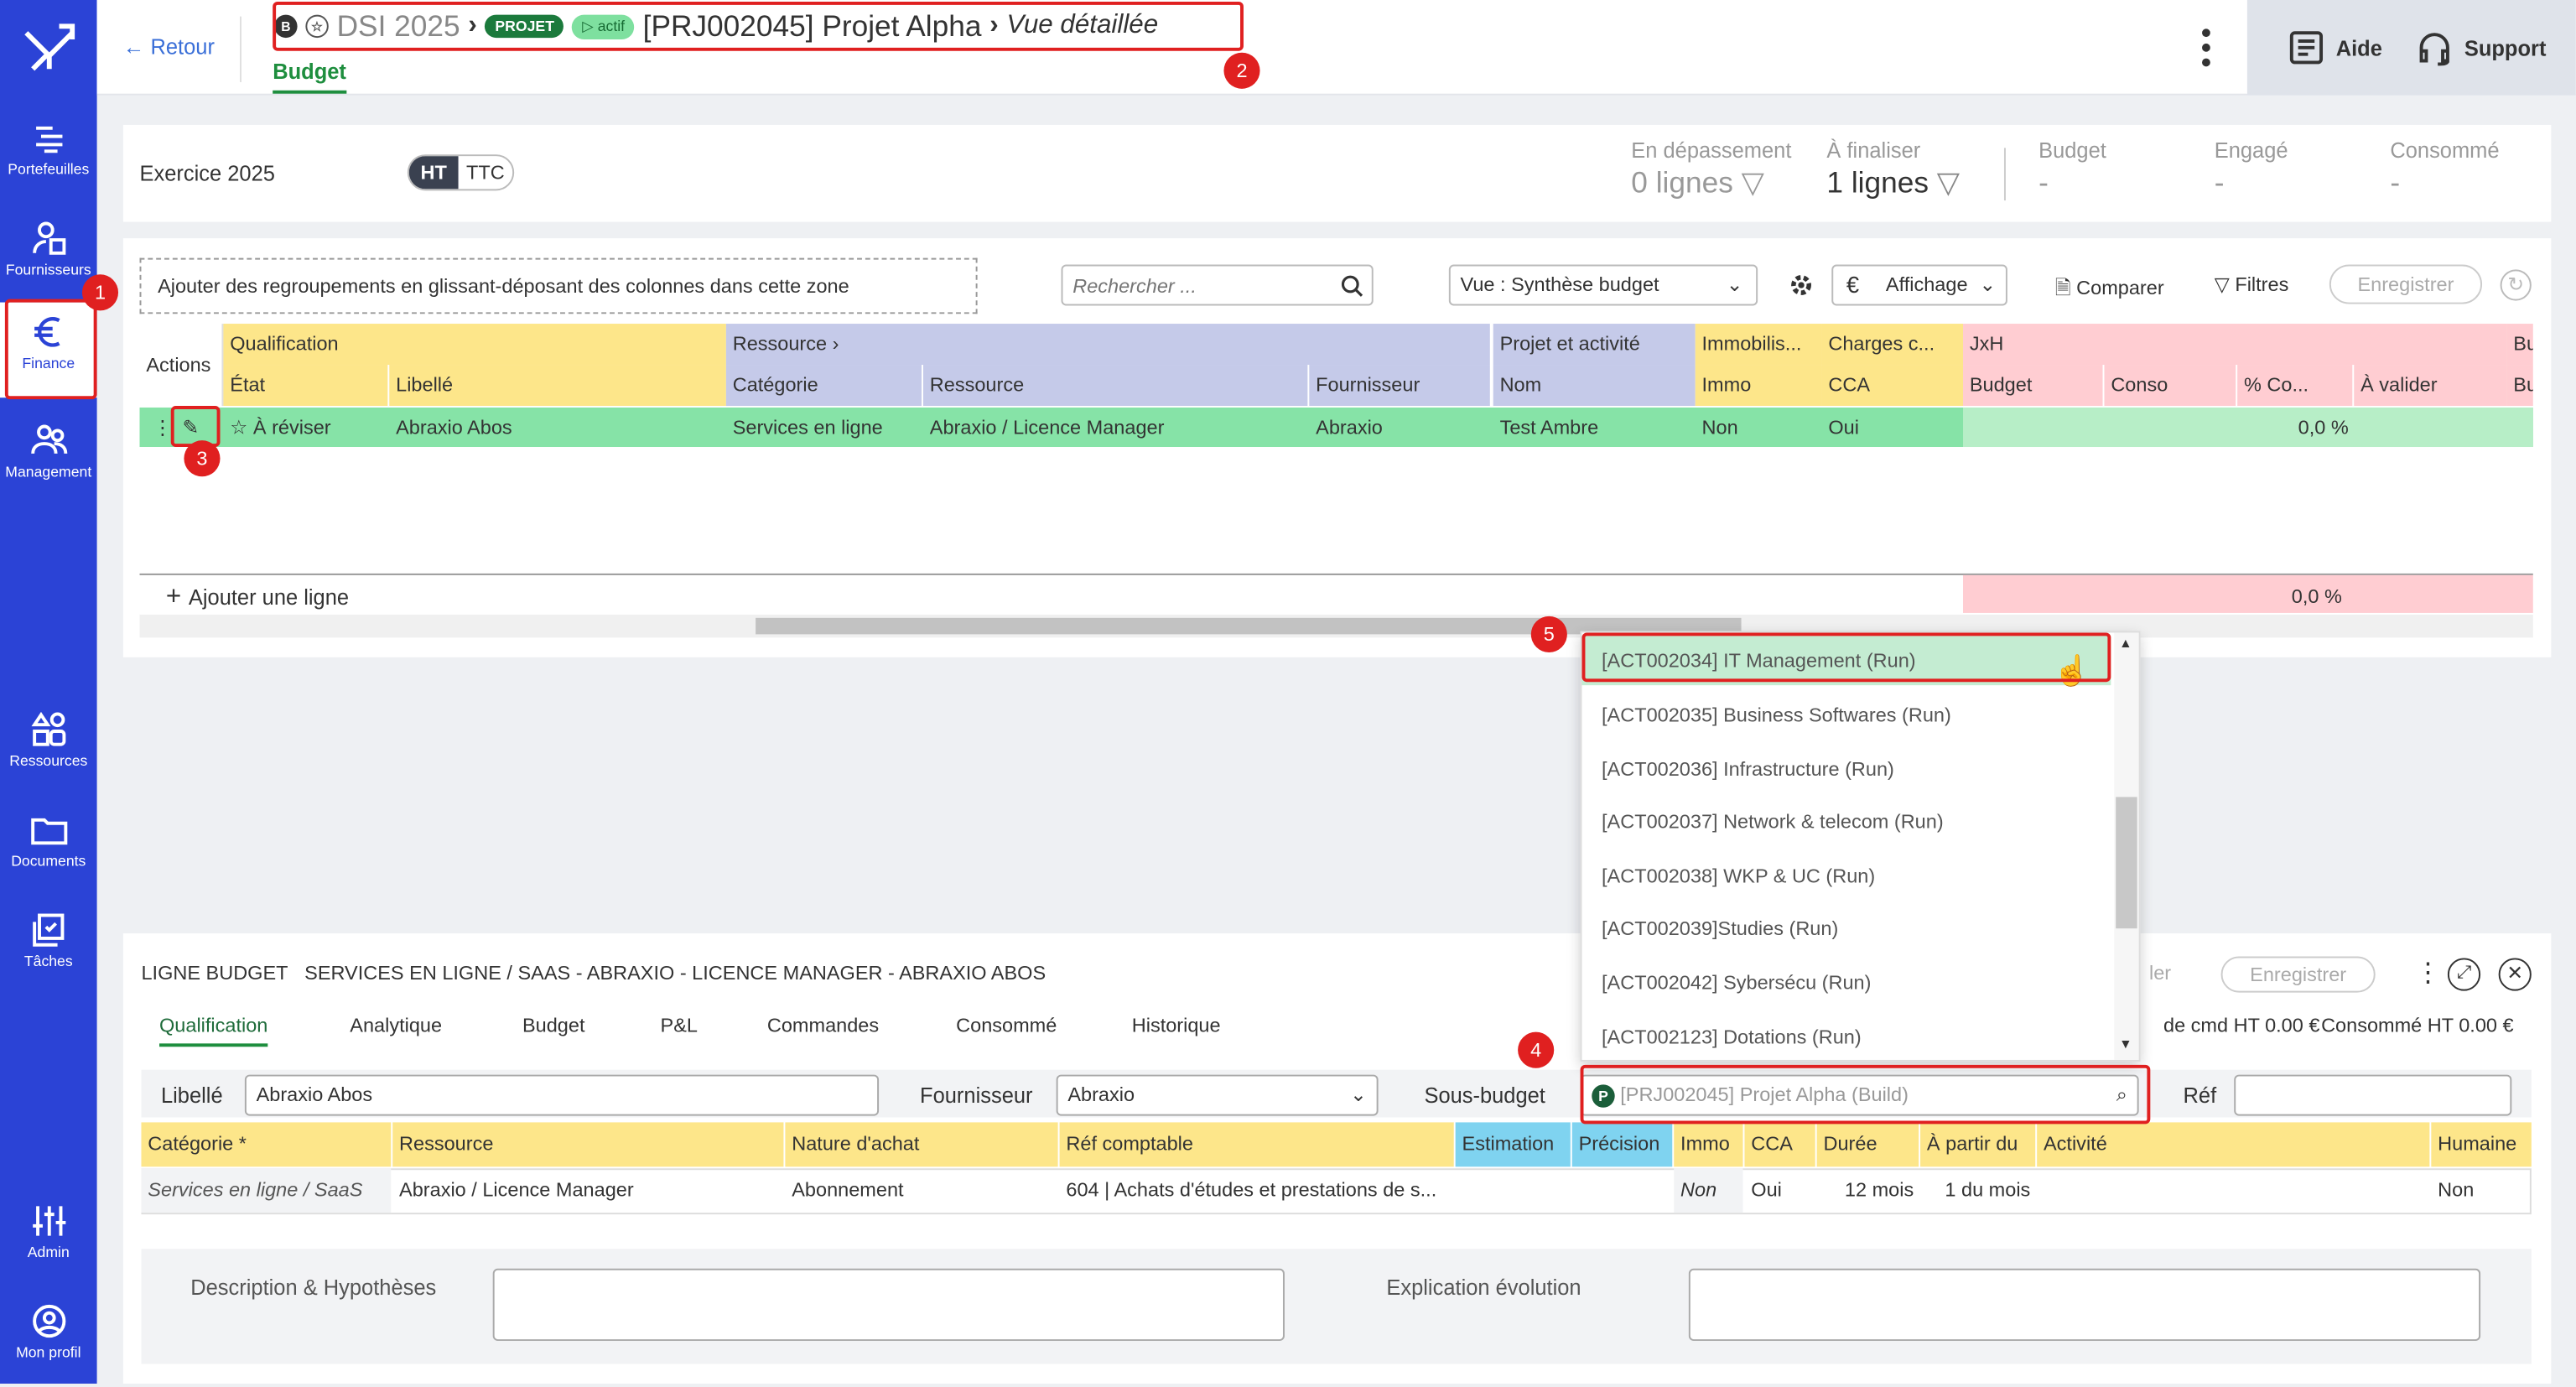 The image size is (2576, 1387). I want to click on save-button: Enregistrer, so click(2406, 284).